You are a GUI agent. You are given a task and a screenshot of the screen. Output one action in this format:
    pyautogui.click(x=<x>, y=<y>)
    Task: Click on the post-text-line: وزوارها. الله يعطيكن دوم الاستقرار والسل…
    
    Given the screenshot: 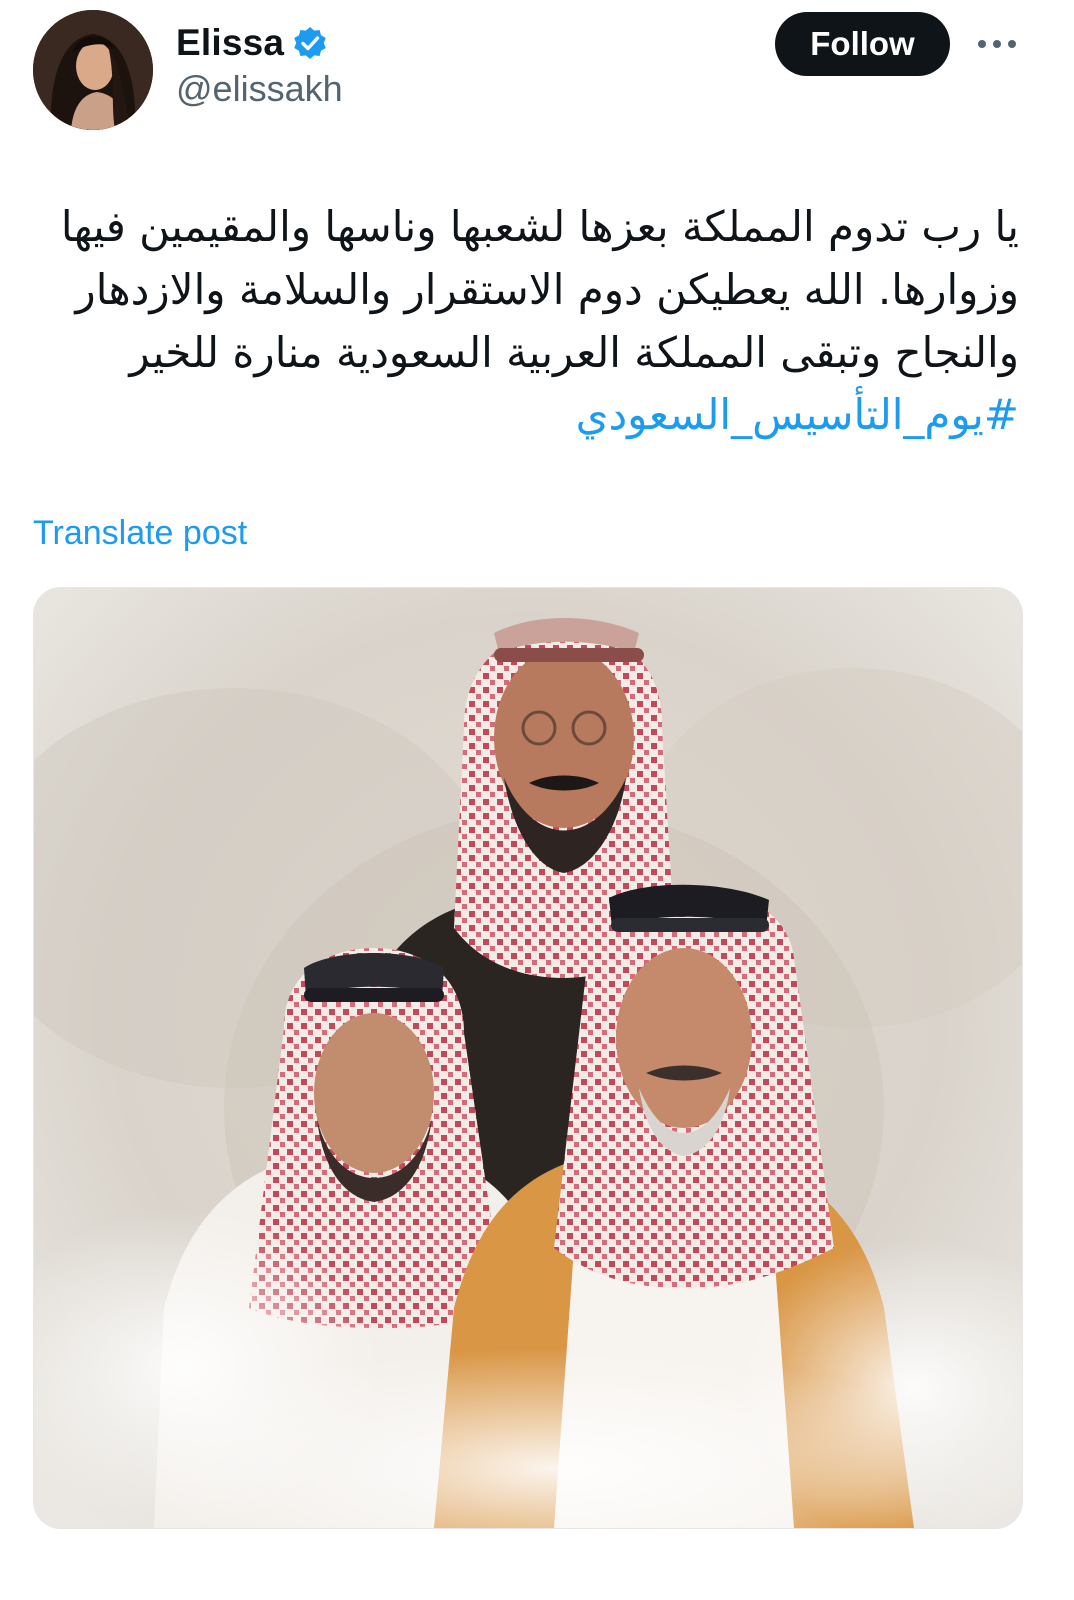 What is the action you would take?
    pyautogui.click(x=547, y=289)
    